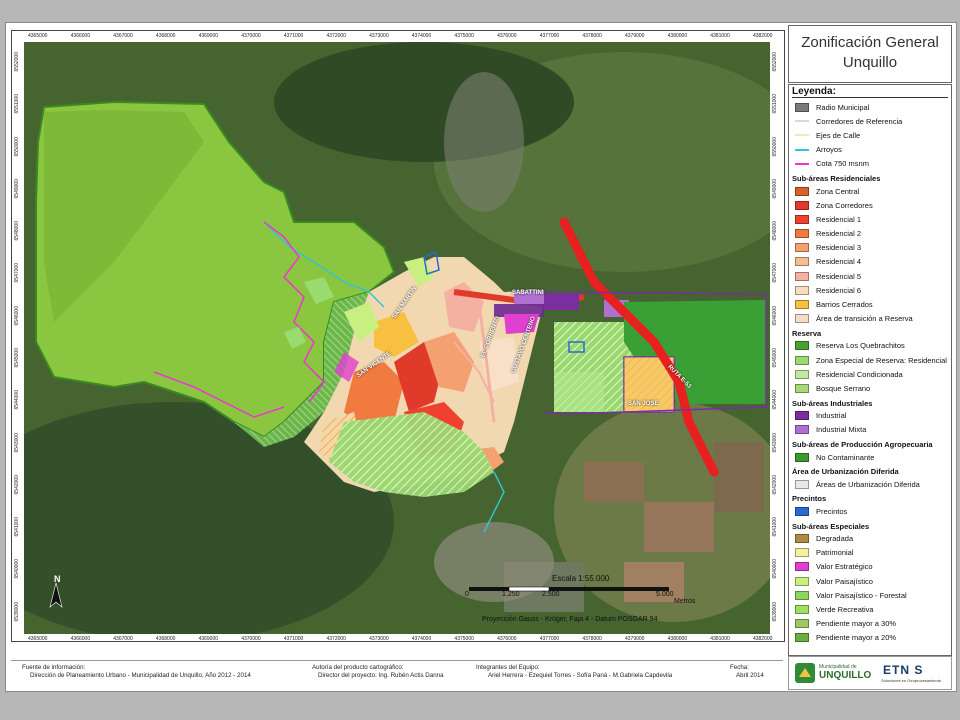  Describe the element at coordinates (839, 234) in the screenshot. I see `legend-item-label: Residencial 2` at that location.